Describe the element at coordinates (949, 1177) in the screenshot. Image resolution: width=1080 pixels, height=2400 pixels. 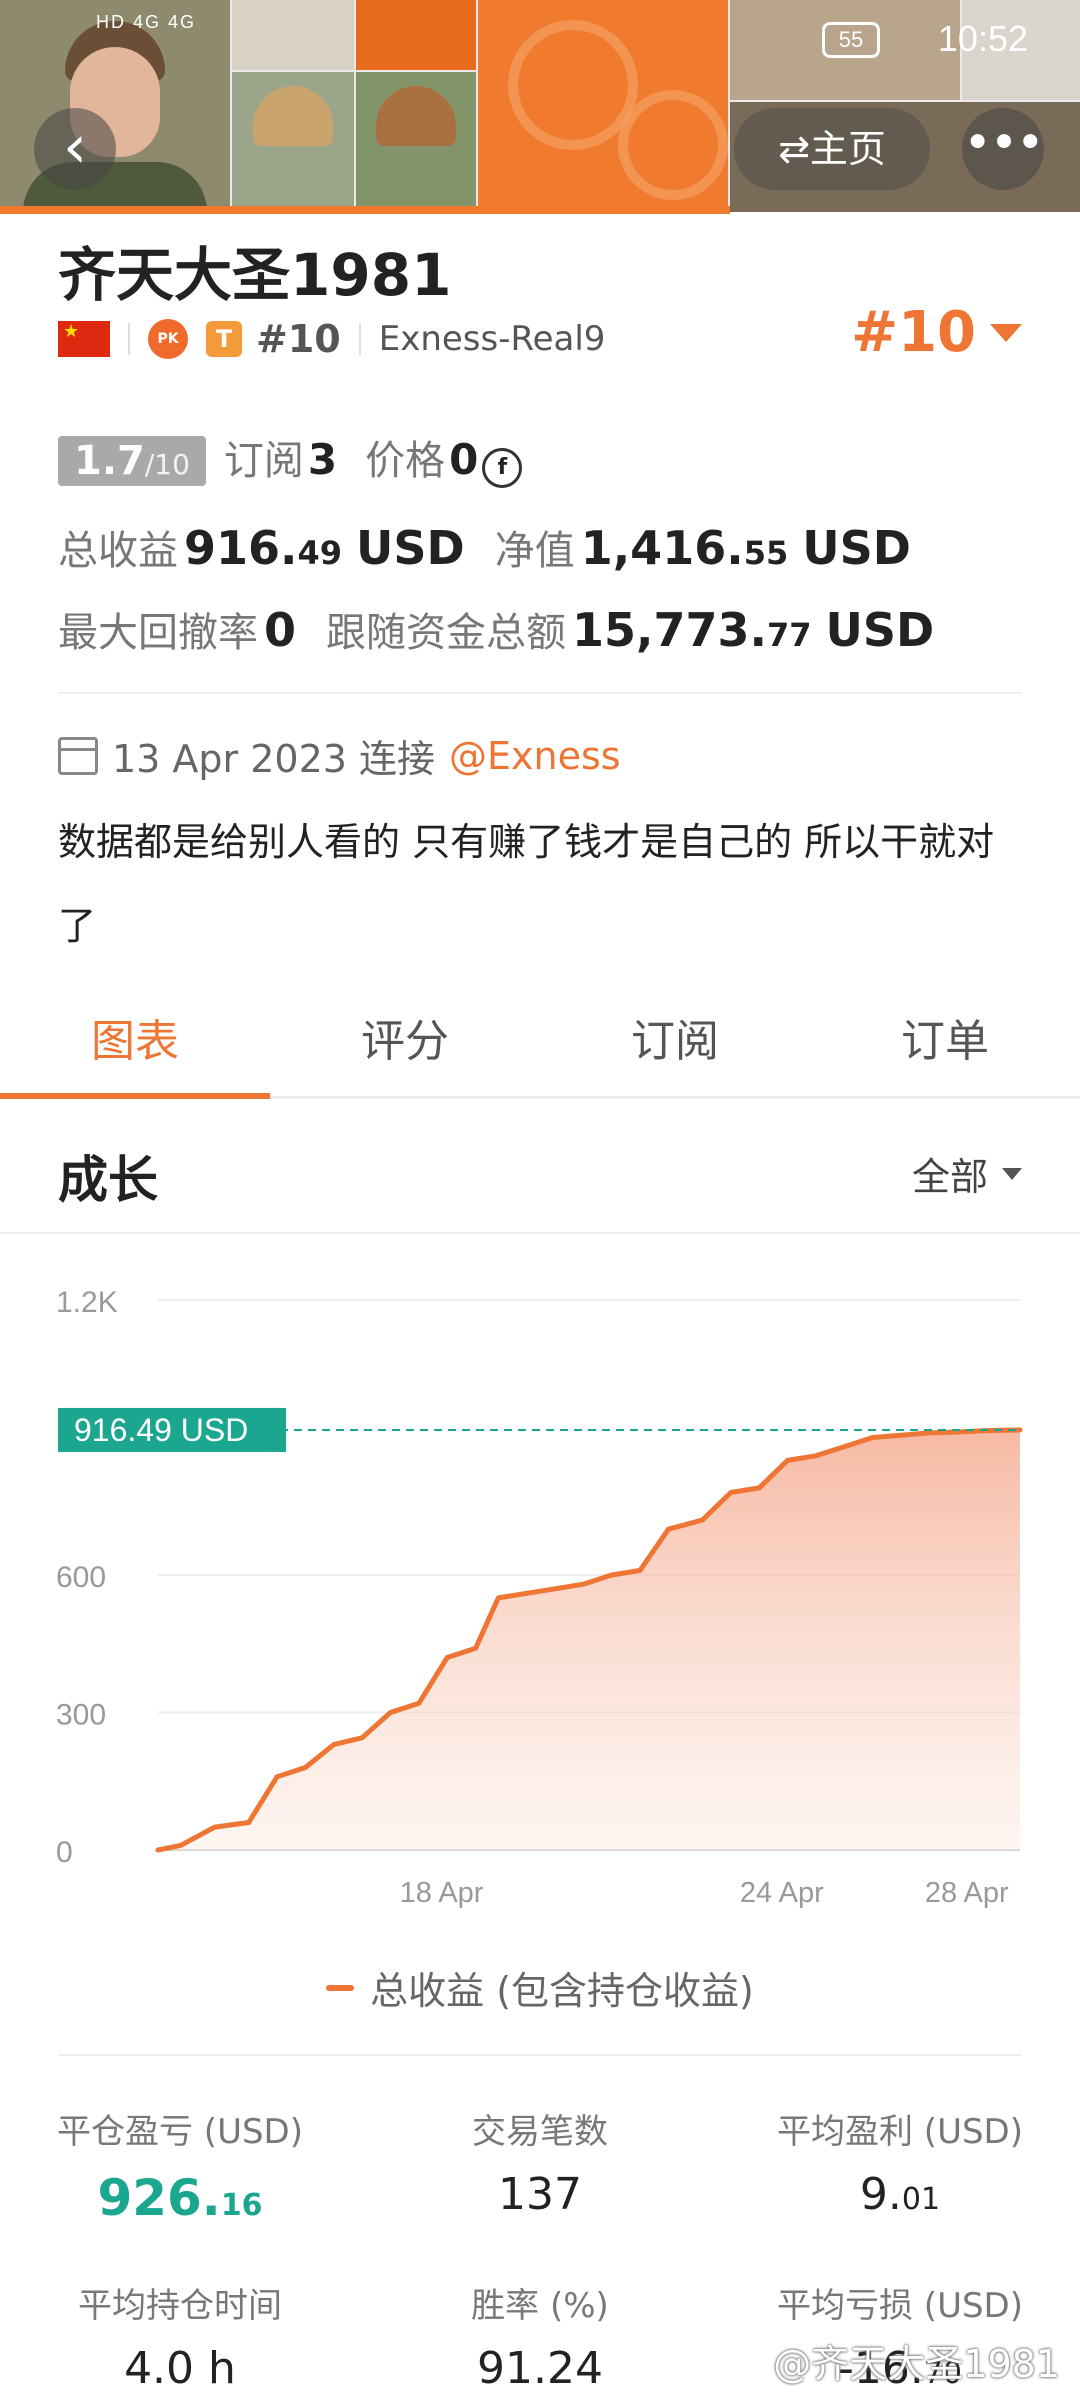
I see `range-filter-value: 全部` at that location.